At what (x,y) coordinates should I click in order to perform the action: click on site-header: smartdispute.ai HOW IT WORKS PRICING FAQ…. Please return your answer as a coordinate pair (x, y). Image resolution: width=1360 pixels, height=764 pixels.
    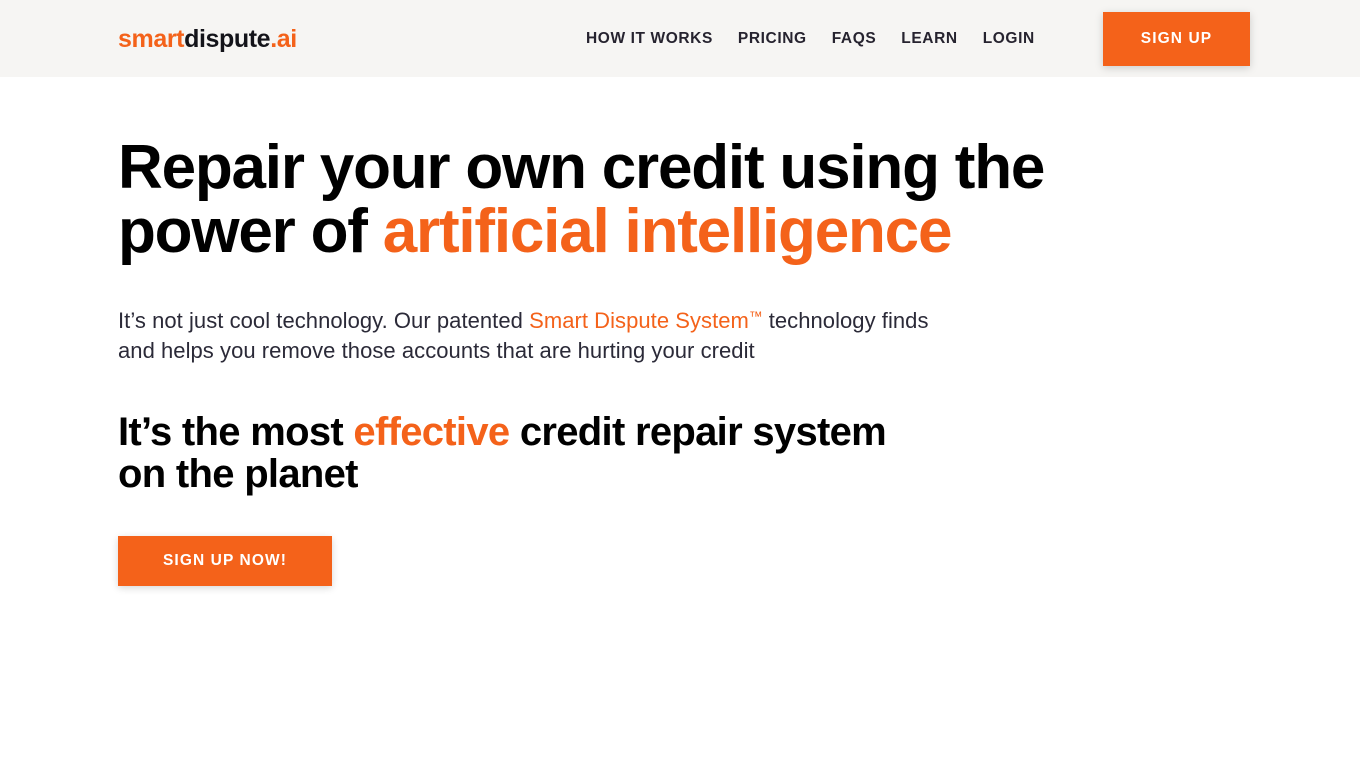
    Looking at the image, I should click on (680, 38).